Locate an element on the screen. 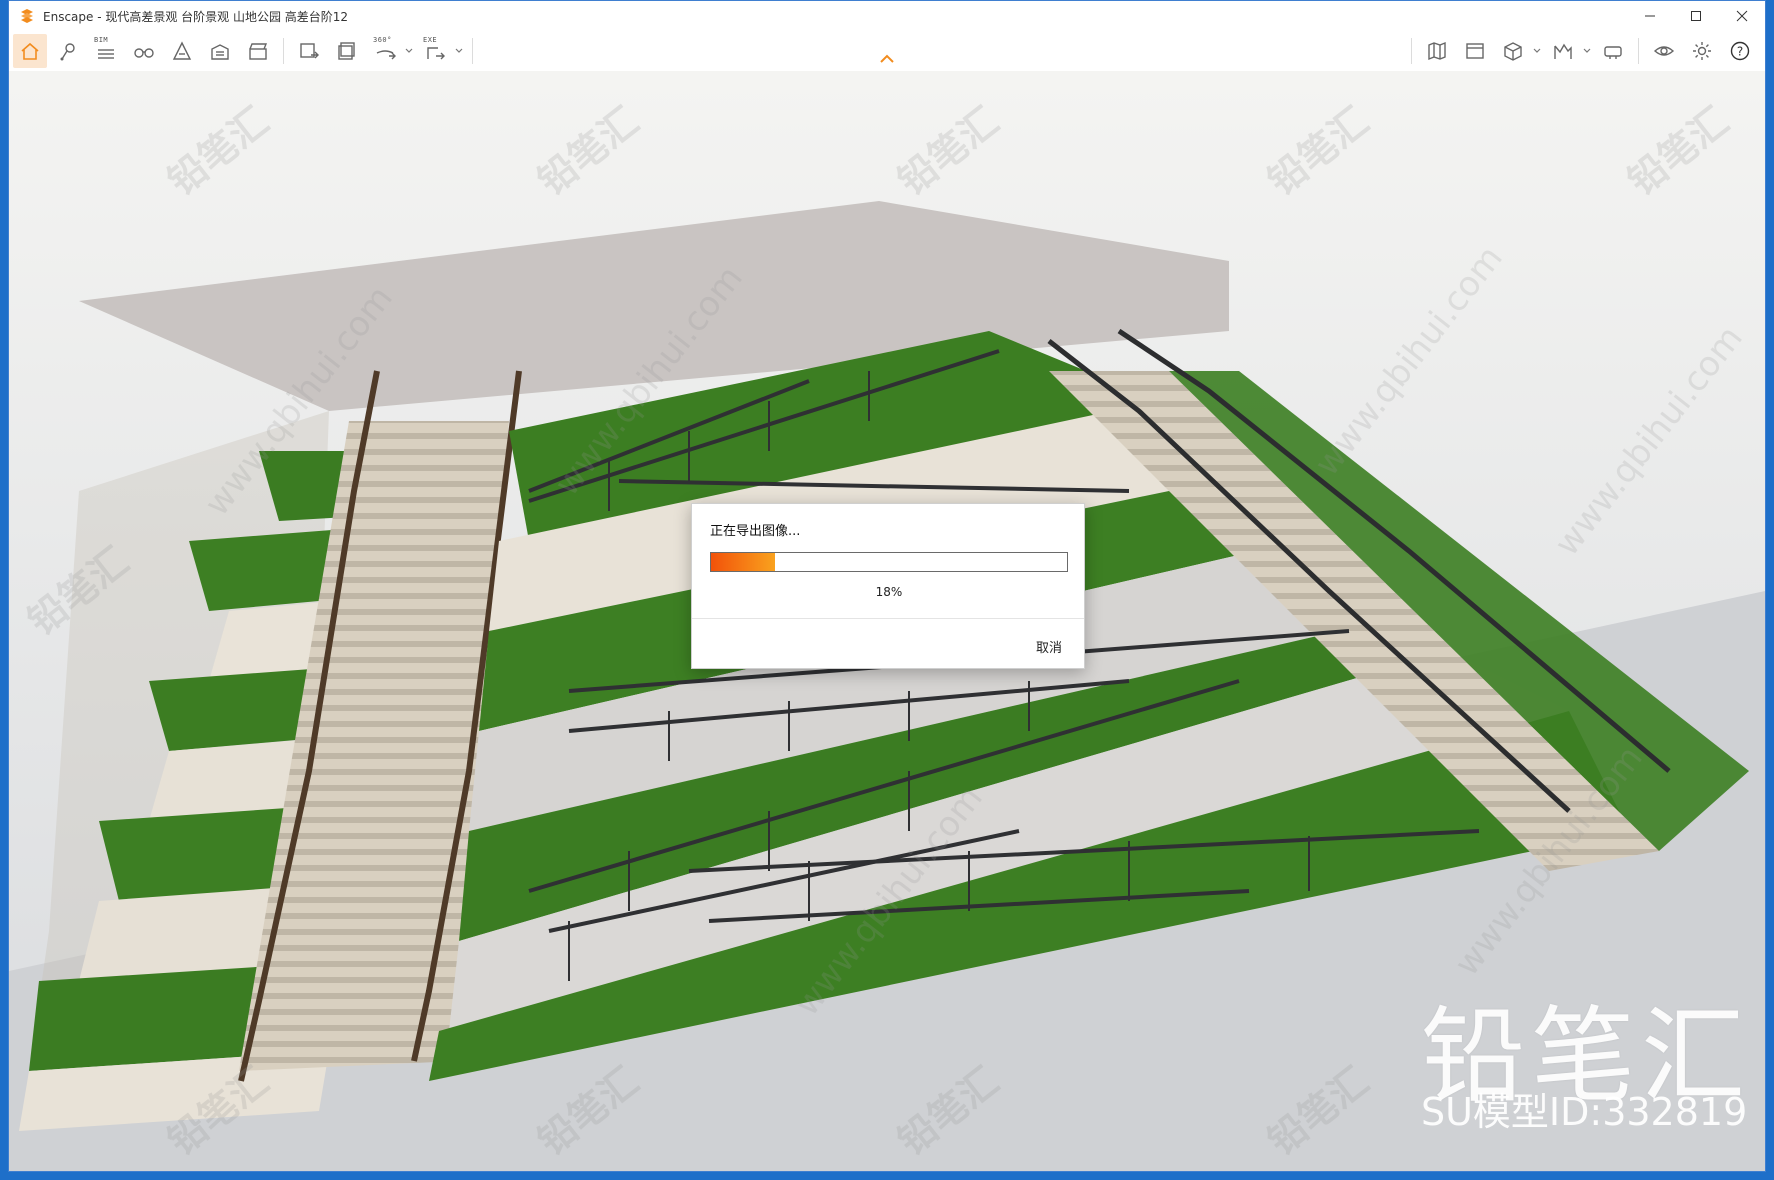 Image resolution: width=1774 pixels, height=1180 pixels. screenshot-button is located at coordinates (309, 51).